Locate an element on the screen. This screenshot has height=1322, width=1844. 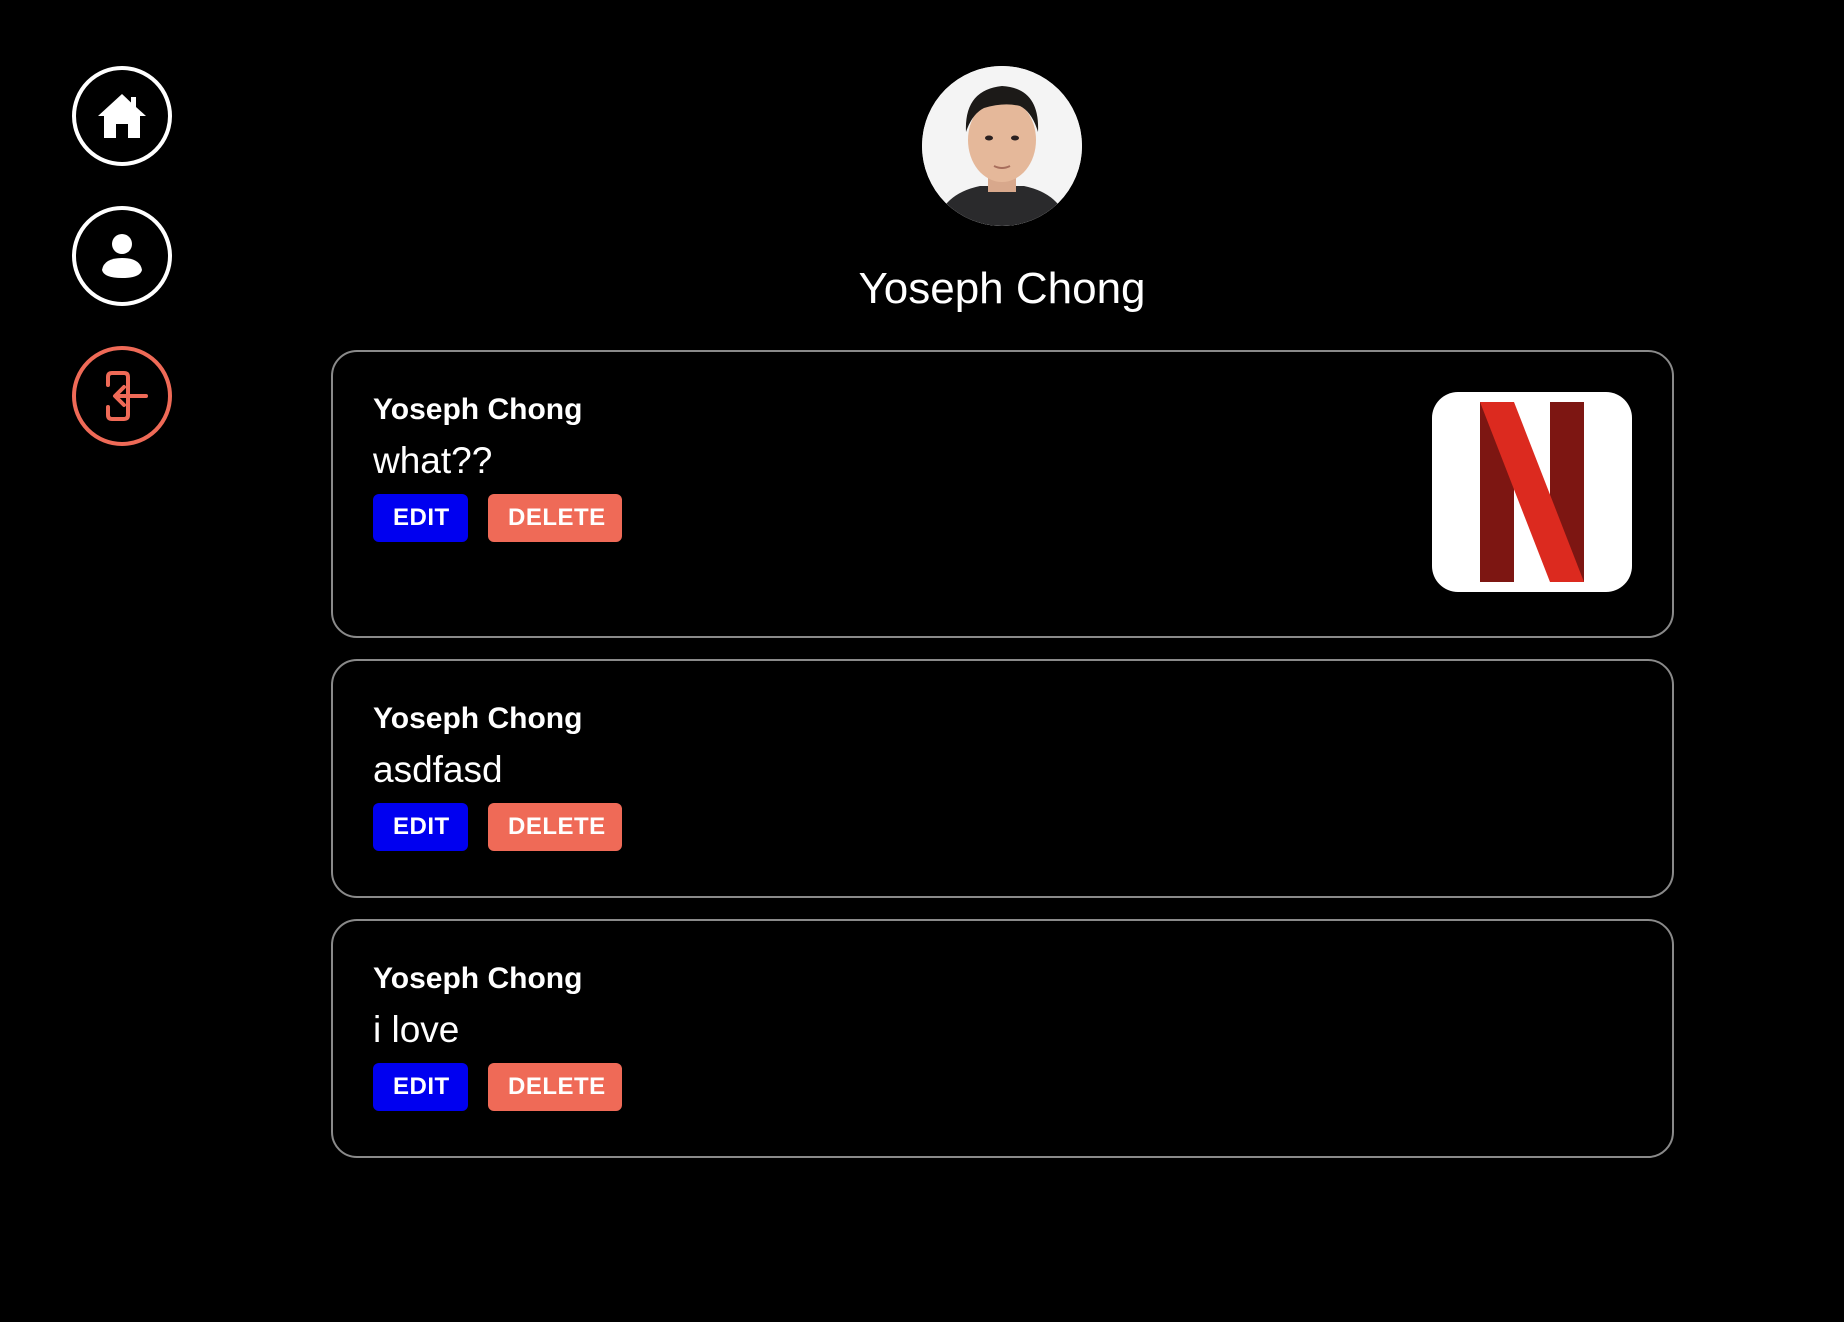
sidebar is located at coordinates (122, 276).